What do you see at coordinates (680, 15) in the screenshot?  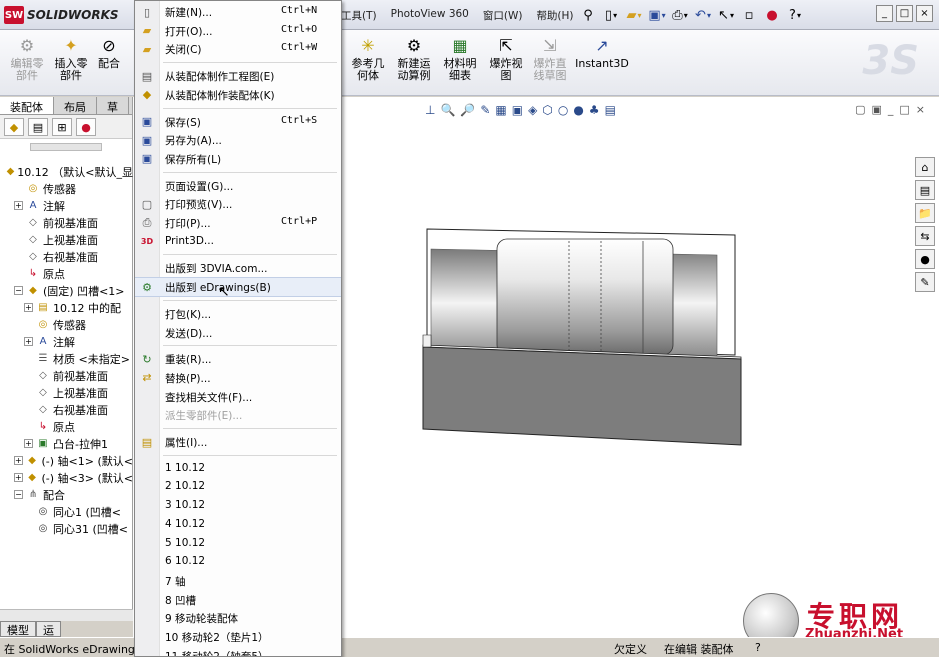 I see `print-icon: ⎙` at bounding box center [680, 15].